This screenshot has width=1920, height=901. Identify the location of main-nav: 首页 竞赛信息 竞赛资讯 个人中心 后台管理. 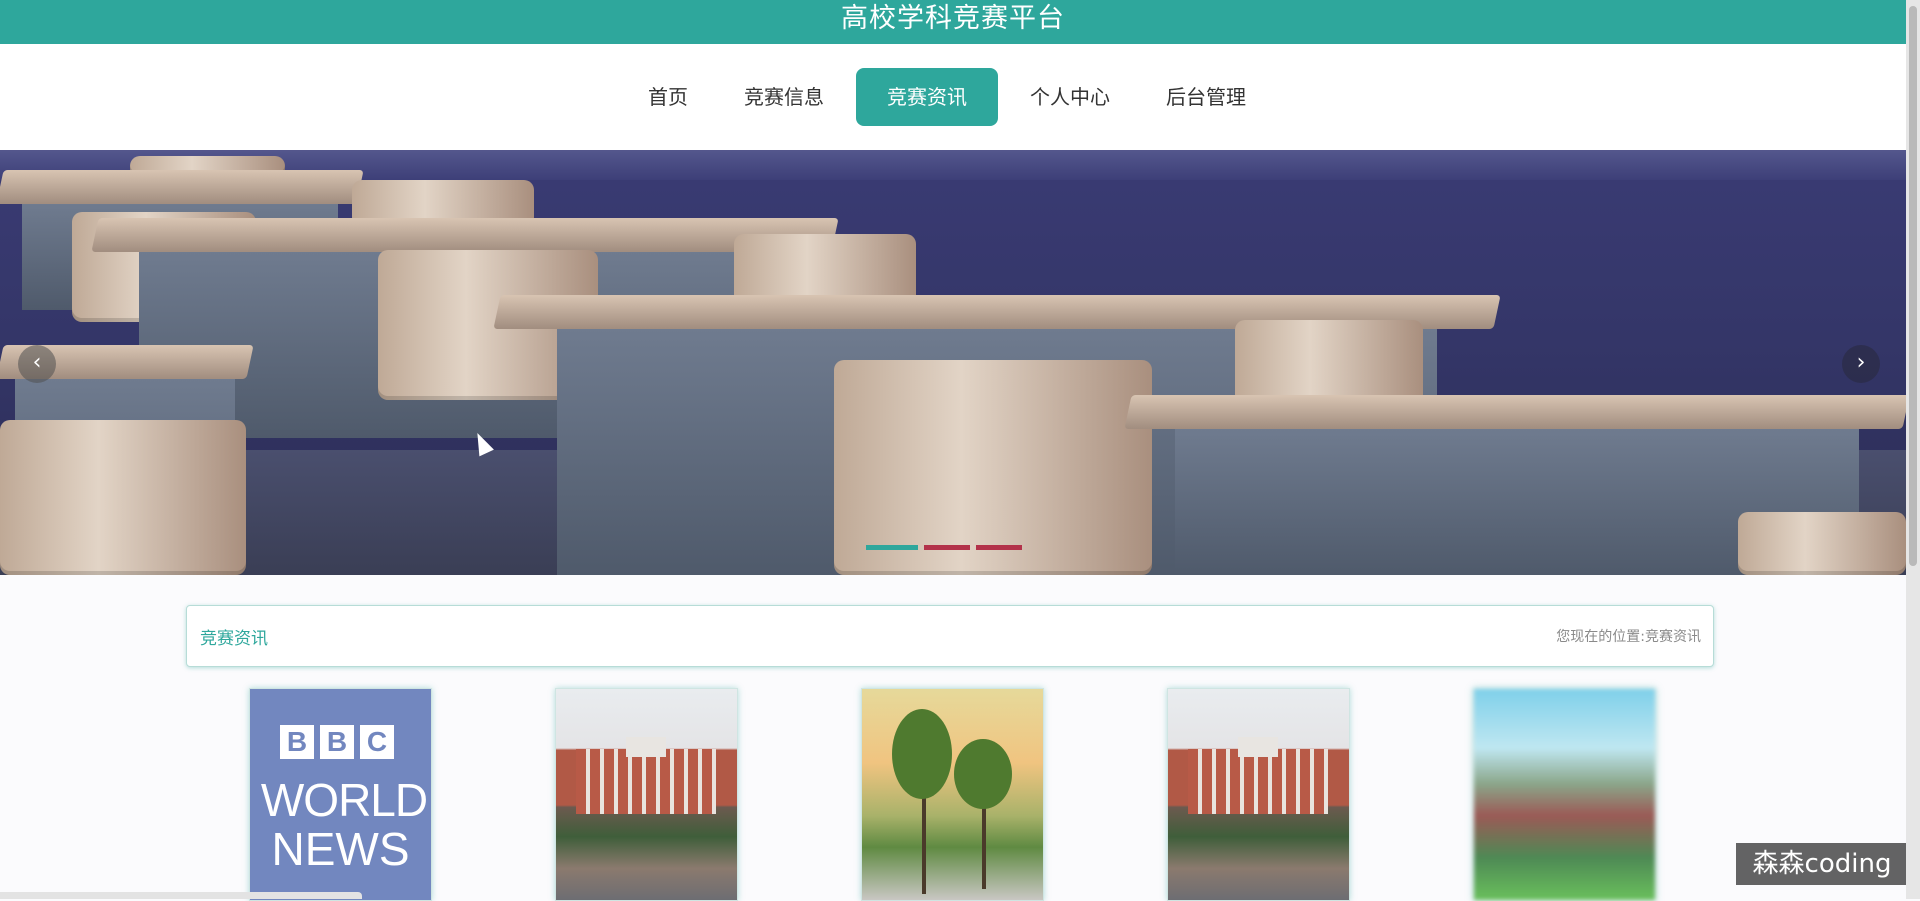
(953, 97).